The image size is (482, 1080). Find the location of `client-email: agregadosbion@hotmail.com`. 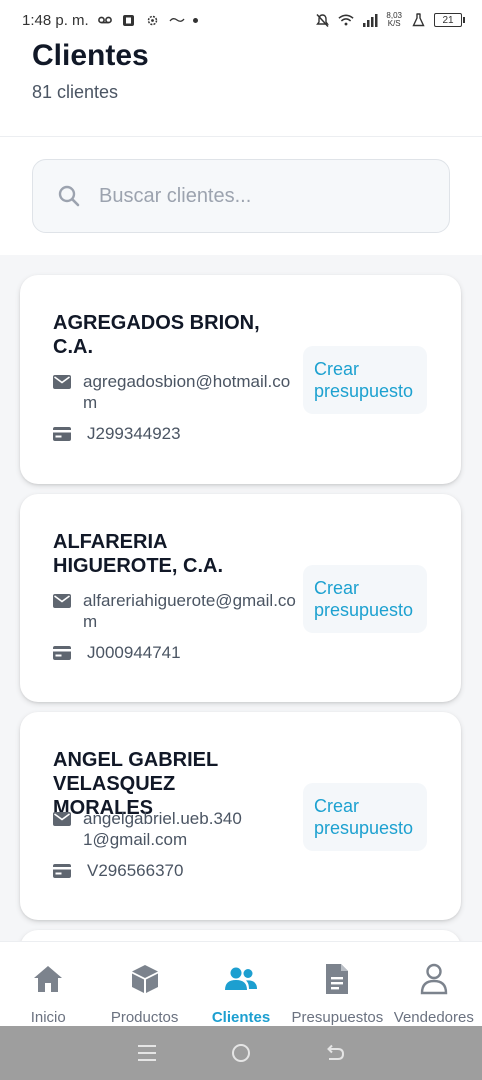

client-email: agregadosbion@hotmail.com is located at coordinates (187, 392).